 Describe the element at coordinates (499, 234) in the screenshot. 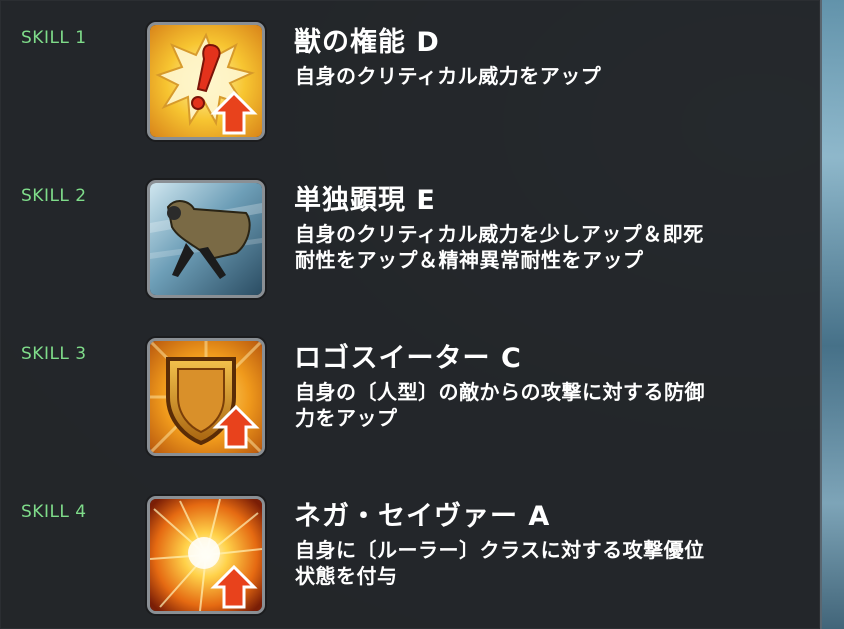

I see `skill-description-line: 自身のクリティカル威力を少しアップ＆即死` at that location.